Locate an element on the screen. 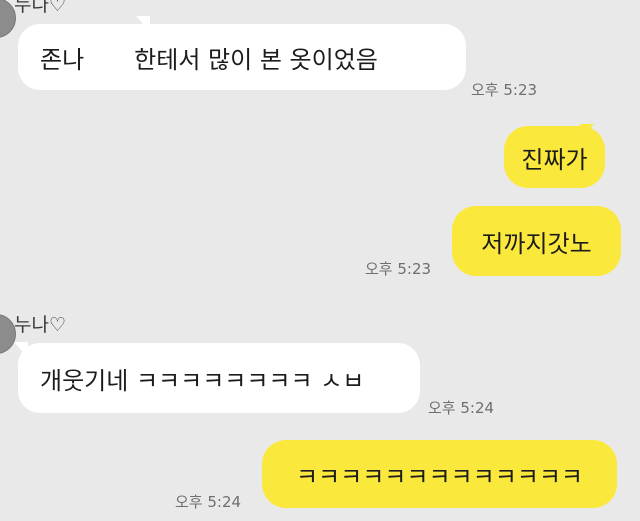 The height and width of the screenshot is (521, 640). message-bubble-outgoing: 진짜가 is located at coordinates (554, 157).